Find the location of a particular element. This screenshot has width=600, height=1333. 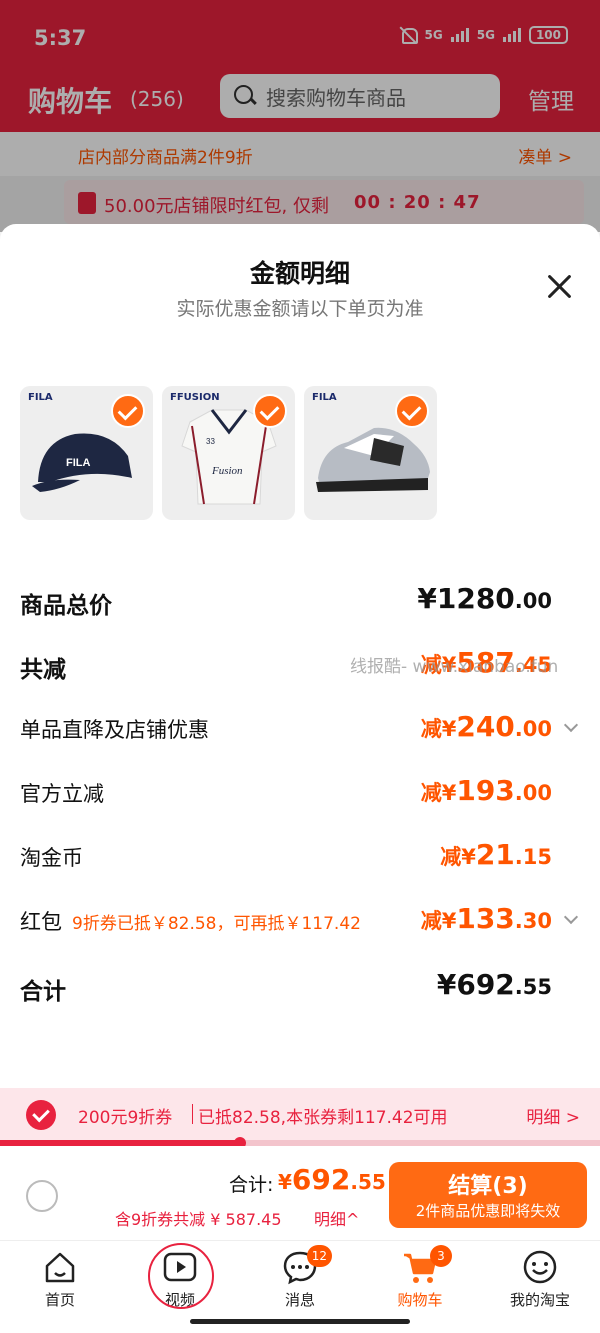

row-value: 减¥193.00 is located at coordinates (486, 790).